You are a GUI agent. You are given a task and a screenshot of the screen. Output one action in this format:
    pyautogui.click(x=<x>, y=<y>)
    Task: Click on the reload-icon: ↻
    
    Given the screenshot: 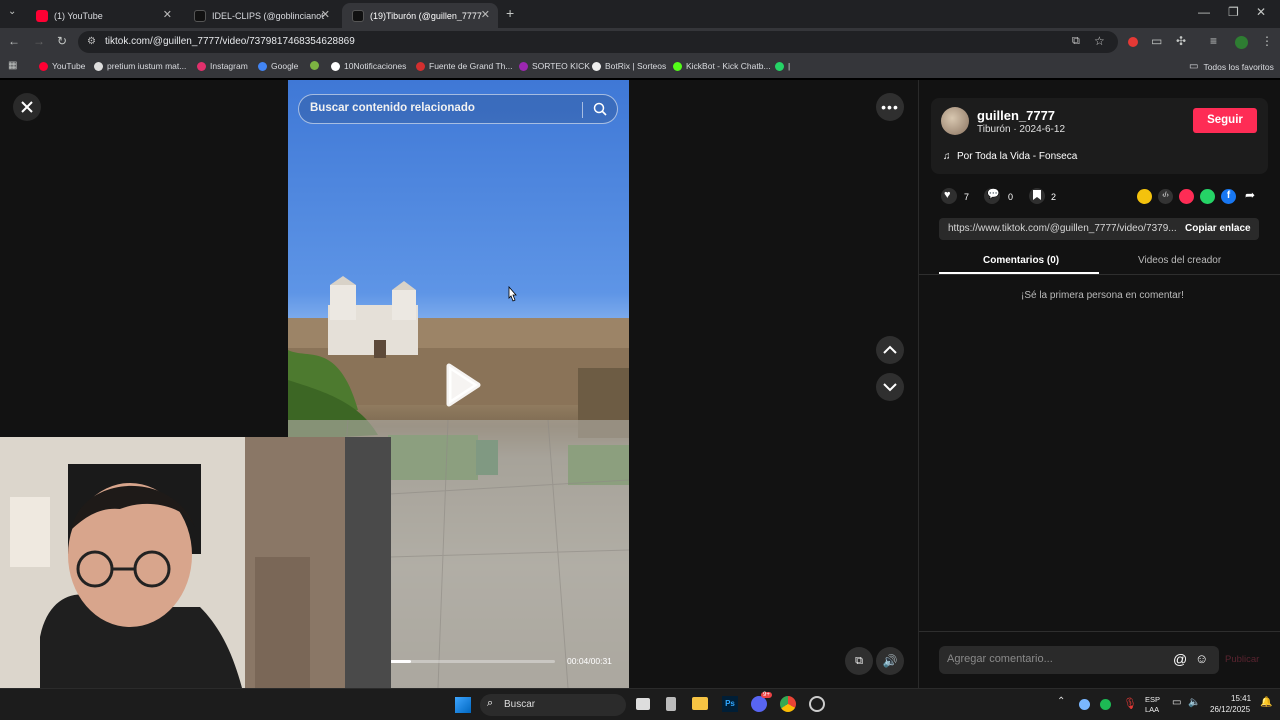 What is the action you would take?
    pyautogui.click(x=62, y=41)
    